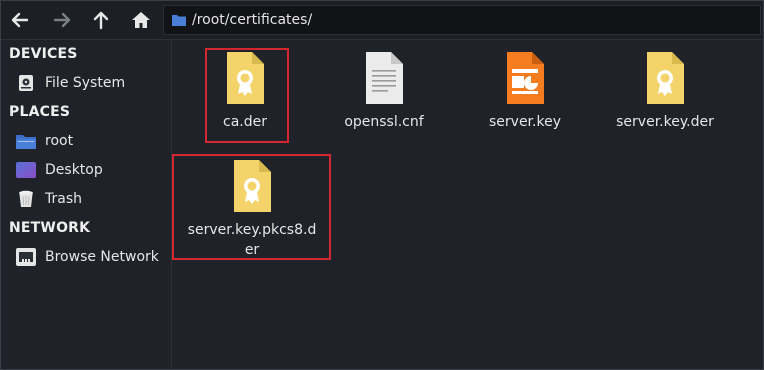  What do you see at coordinates (252, 240) in the screenshot?
I see `file-name: server.key.pkcs8.der` at bounding box center [252, 240].